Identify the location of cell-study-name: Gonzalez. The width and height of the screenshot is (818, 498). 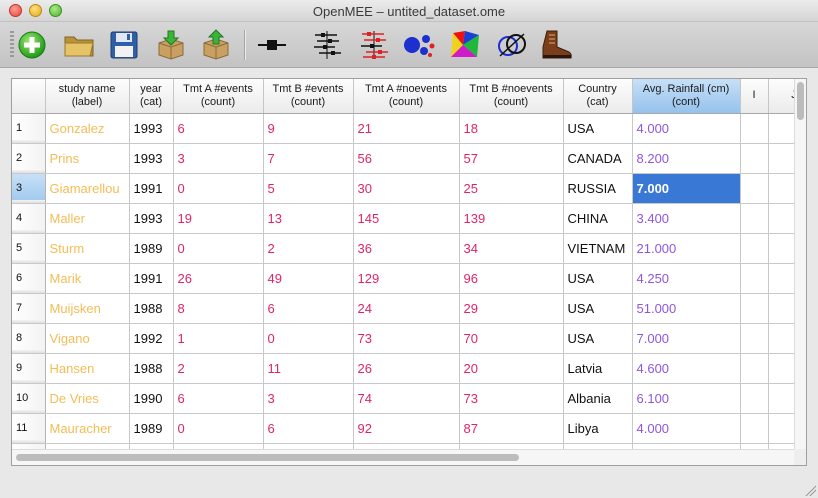
(87, 128).